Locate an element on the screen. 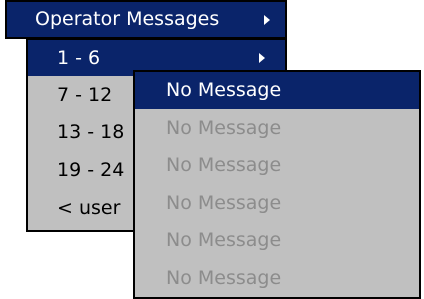  menu-operator-messages-label: Operator Messages is located at coordinates (127, 19).